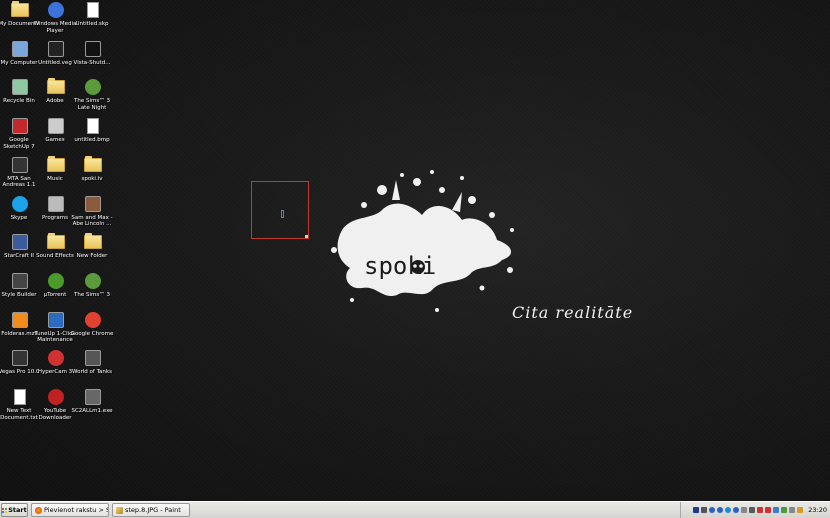 The width and height of the screenshot is (830, 518). I want to click on logo-text-label: spoki, so click(400, 266).